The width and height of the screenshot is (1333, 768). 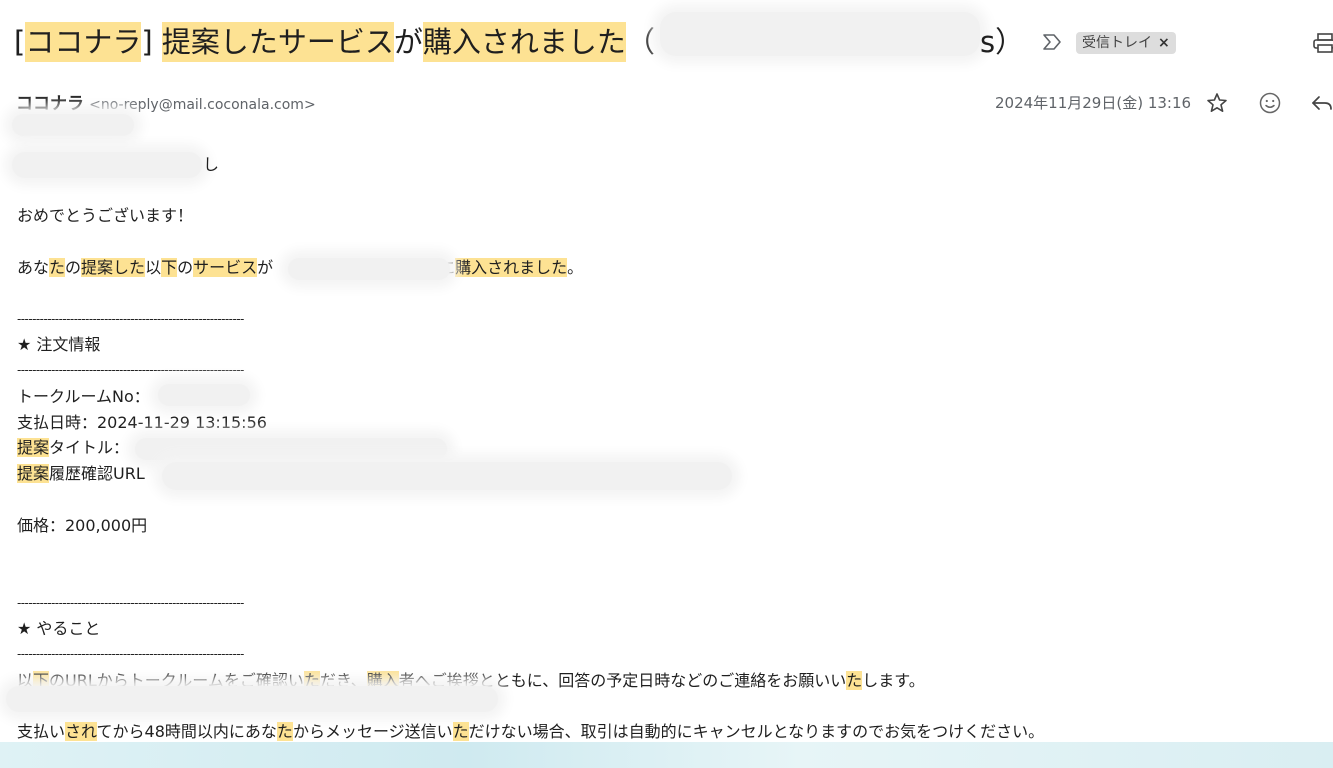 What do you see at coordinates (524, 42) in the screenshot?
I see `subject-part3: 購入されました` at bounding box center [524, 42].